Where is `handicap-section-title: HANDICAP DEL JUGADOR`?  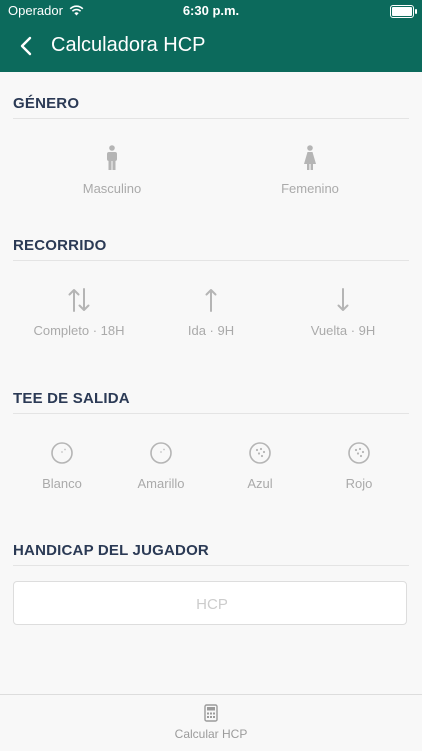 handicap-section-title: HANDICAP DEL JUGADOR is located at coordinates (111, 550).